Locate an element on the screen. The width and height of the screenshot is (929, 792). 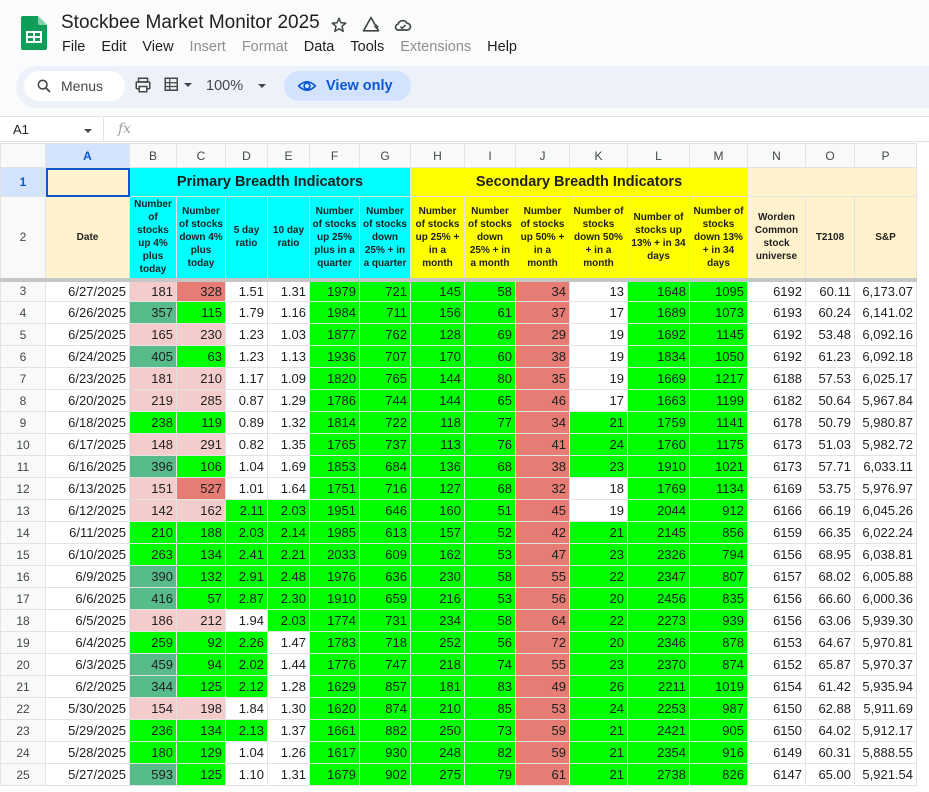
data-cell: 188 is located at coordinates (201, 532).